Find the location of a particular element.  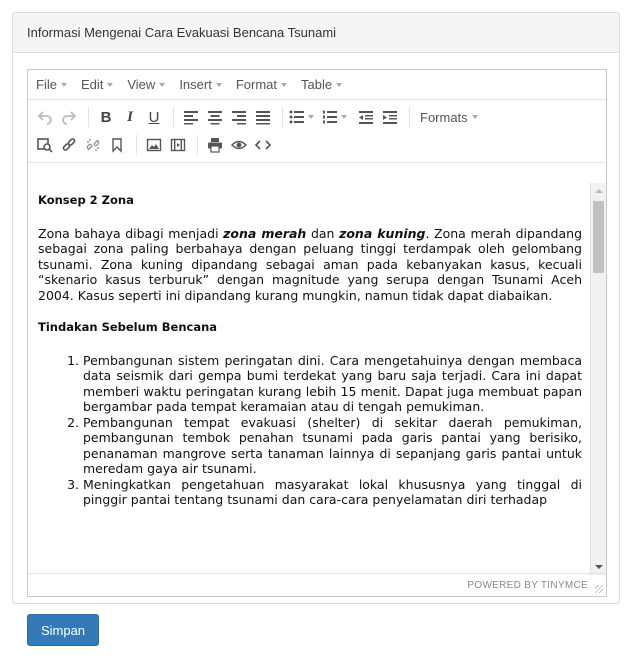

outdent-icon is located at coordinates (366, 117).